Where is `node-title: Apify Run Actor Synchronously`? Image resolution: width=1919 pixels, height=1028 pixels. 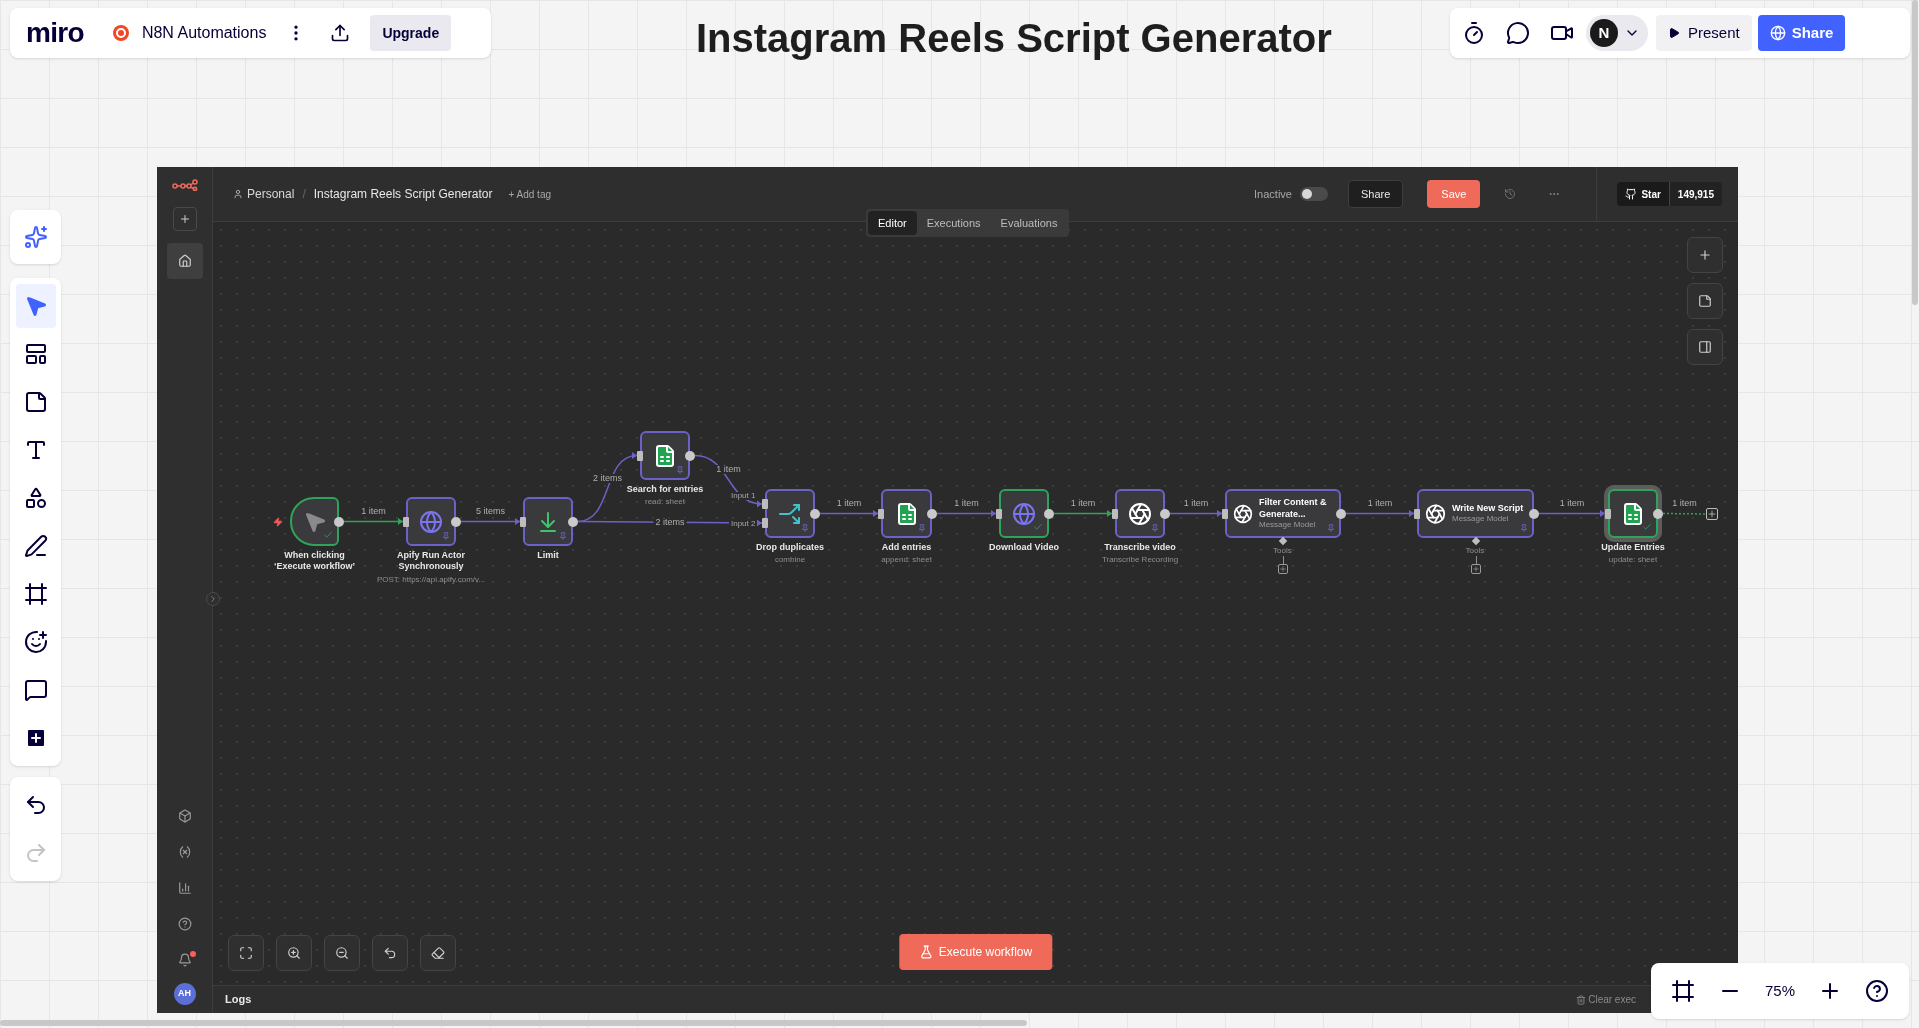 node-title: Apify Run Actor Synchronously is located at coordinates (431, 561).